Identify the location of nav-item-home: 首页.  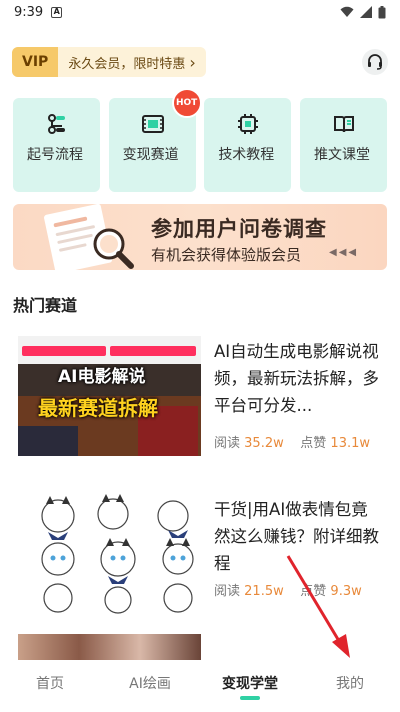
(50, 686).